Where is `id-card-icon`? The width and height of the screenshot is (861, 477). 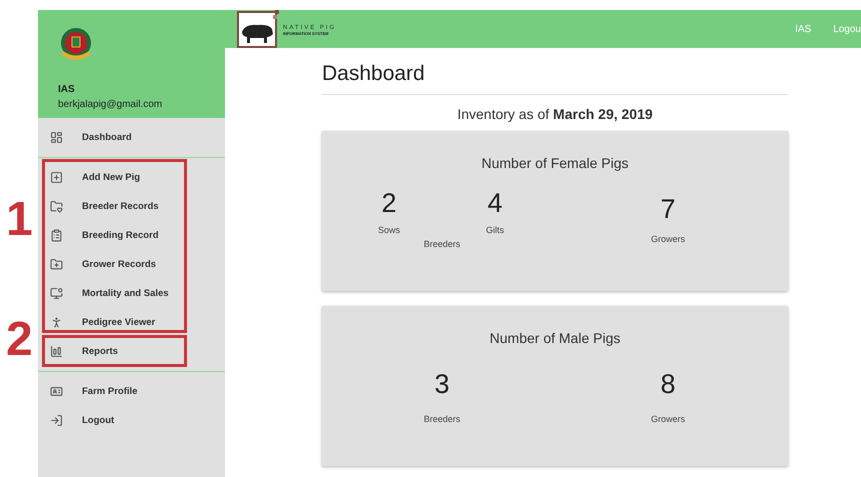
id-card-icon is located at coordinates (56, 391).